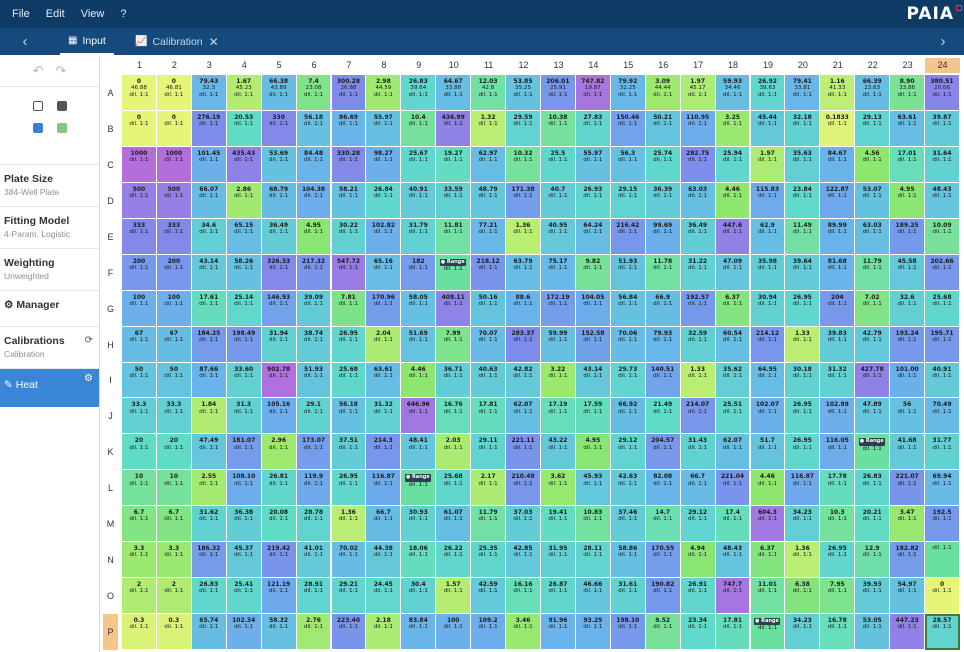 Image resolution: width=964 pixels, height=652 pixels. I want to click on well-cell: 182 dil. 1:1, so click(419, 272).